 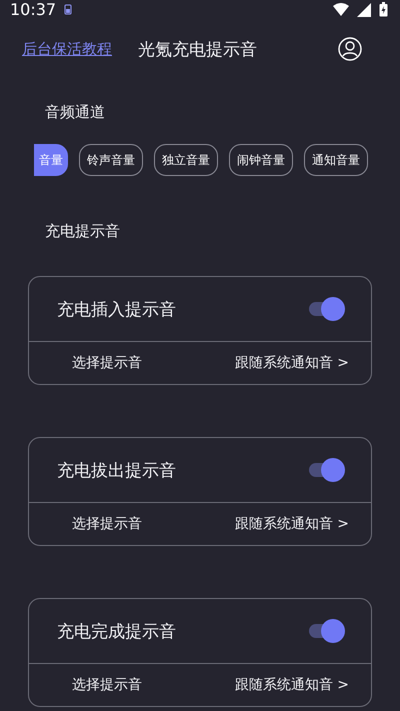 I want to click on background-tutorial-link: 后台保活教程, so click(x=67, y=49).